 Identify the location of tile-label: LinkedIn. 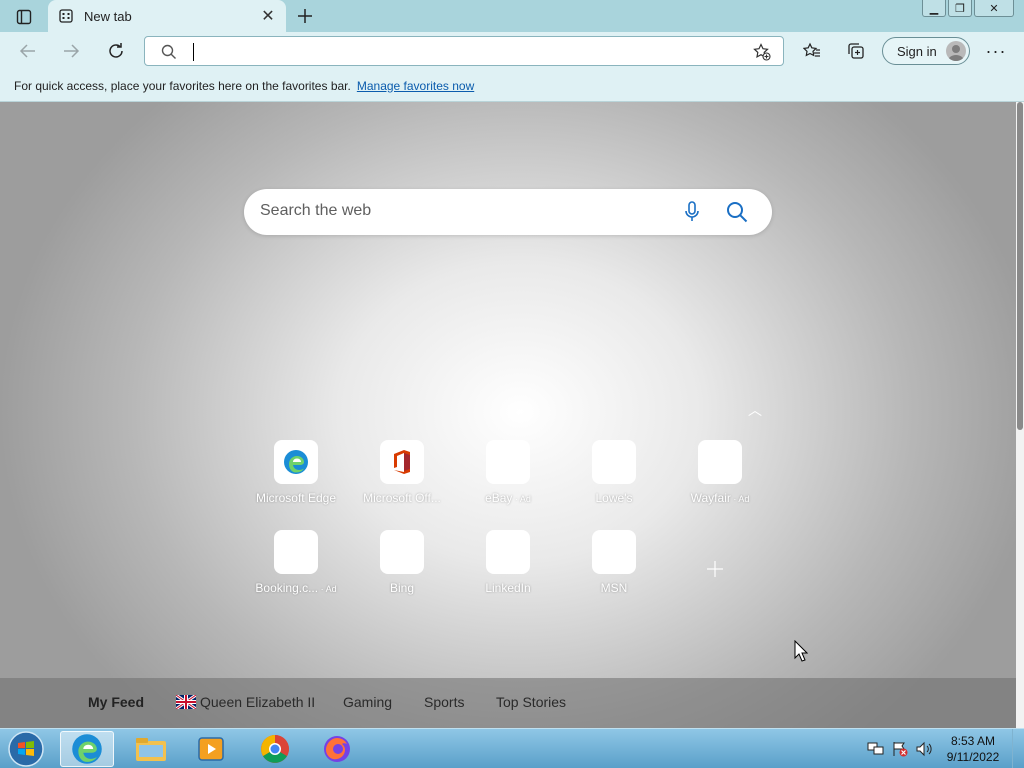
(508, 588).